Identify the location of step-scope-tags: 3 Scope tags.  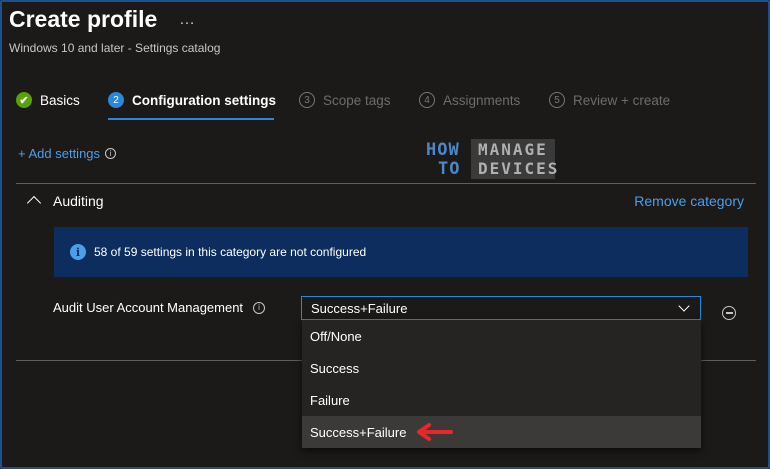
(345, 100).